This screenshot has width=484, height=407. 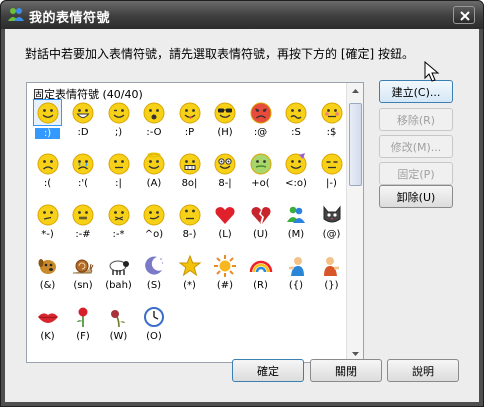 I want to click on emoticon-cell: (K), so click(x=47, y=326).